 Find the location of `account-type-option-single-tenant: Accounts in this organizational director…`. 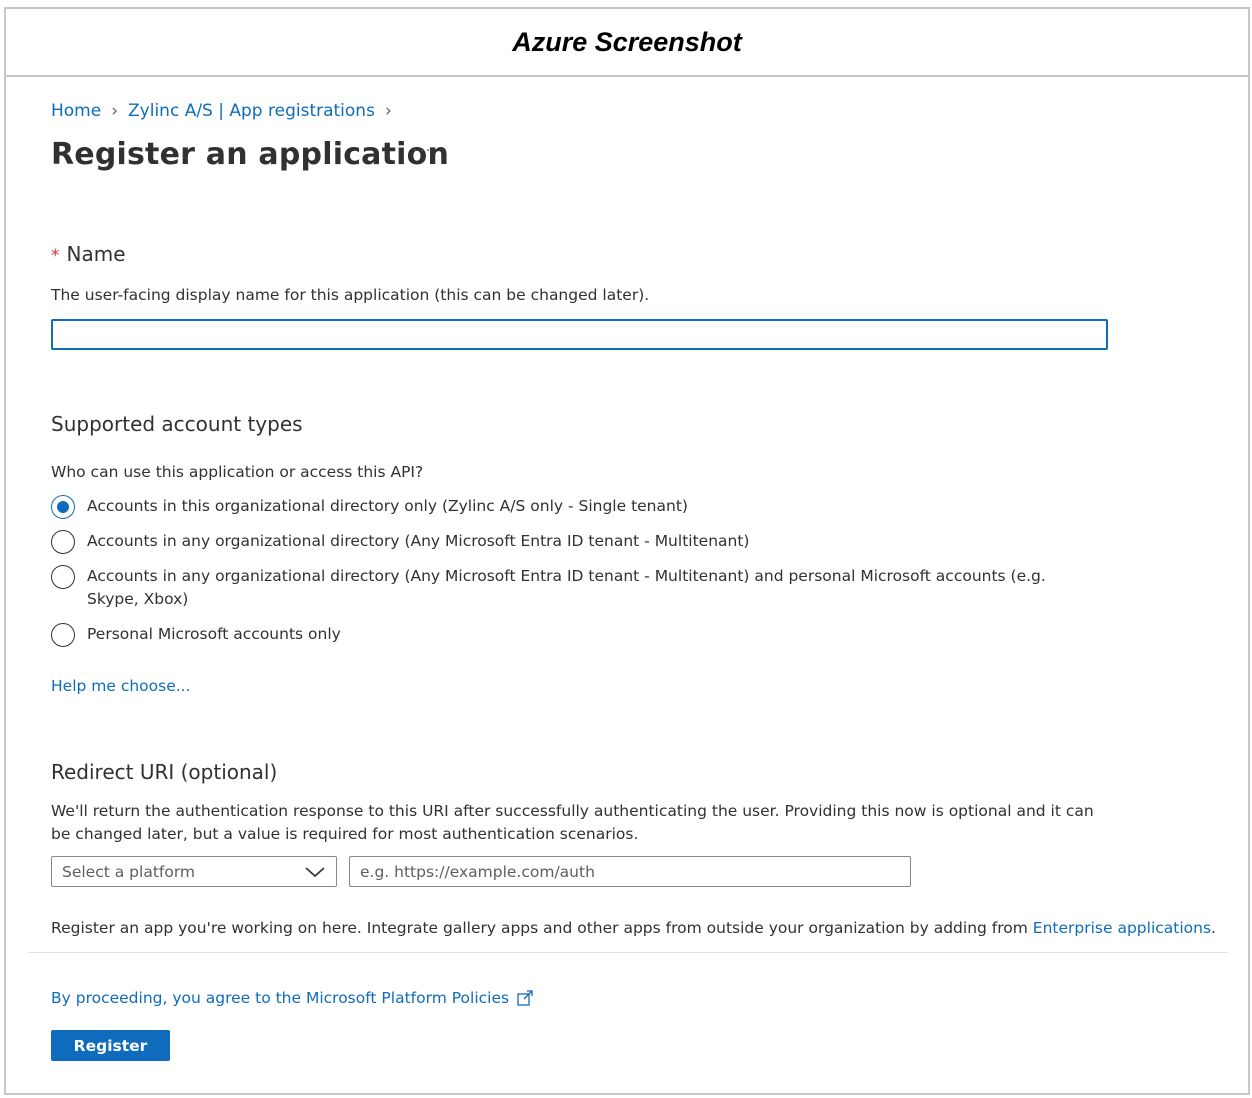

account-type-option-single-tenant: Accounts in this organizational director… is located at coordinates (574, 507).